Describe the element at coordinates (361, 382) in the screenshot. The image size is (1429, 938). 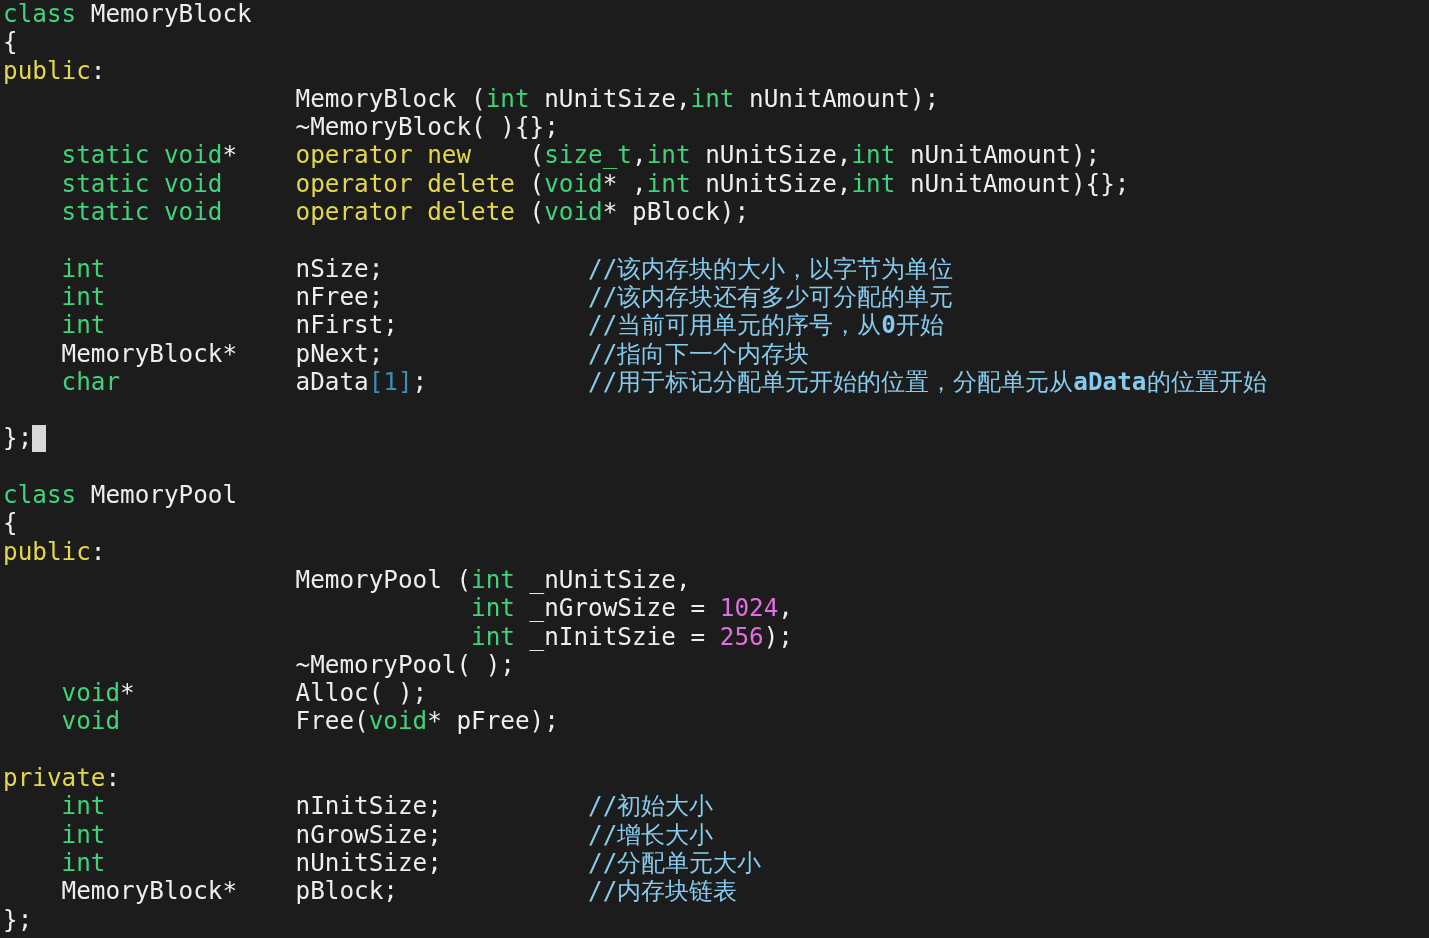
I see `code-text: aData[1];` at that location.